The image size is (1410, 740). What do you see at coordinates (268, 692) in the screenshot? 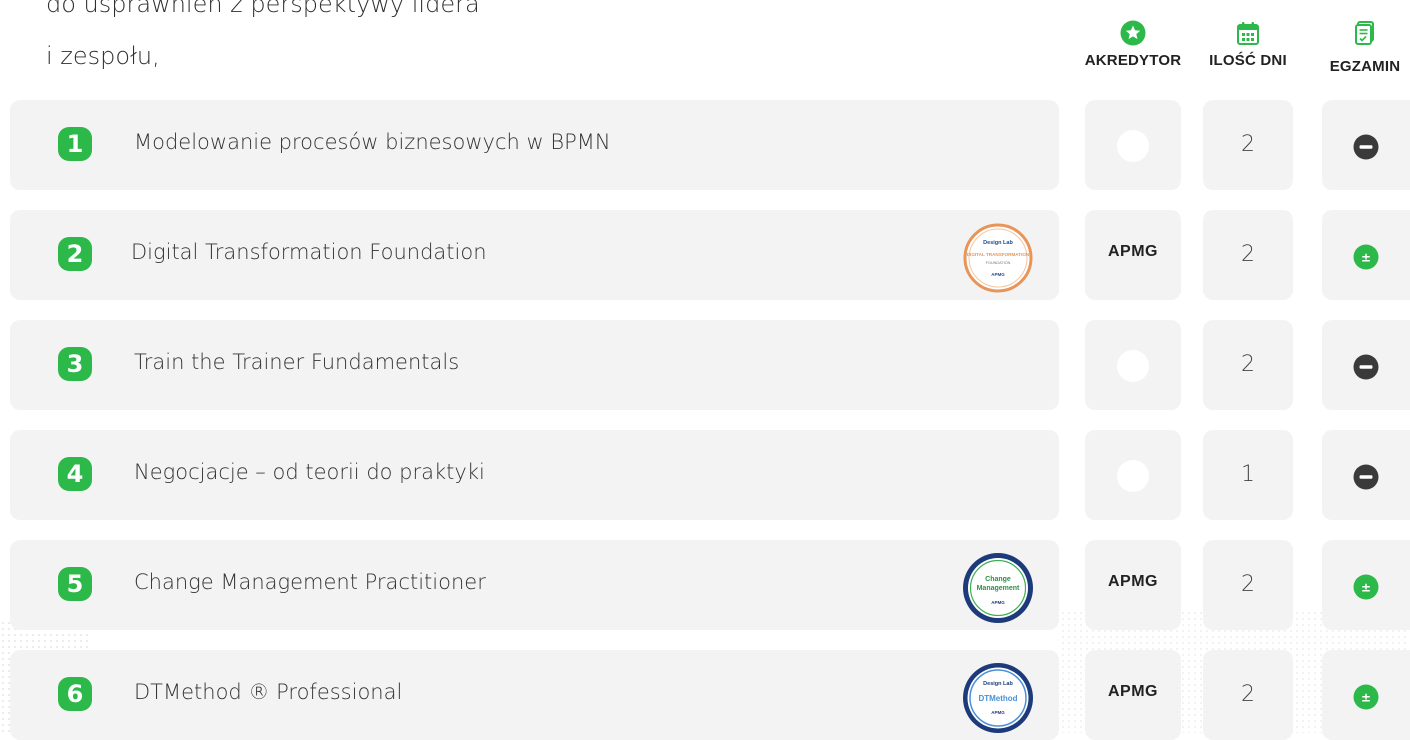
I see `course-title: DTMethod ® Professional` at bounding box center [268, 692].